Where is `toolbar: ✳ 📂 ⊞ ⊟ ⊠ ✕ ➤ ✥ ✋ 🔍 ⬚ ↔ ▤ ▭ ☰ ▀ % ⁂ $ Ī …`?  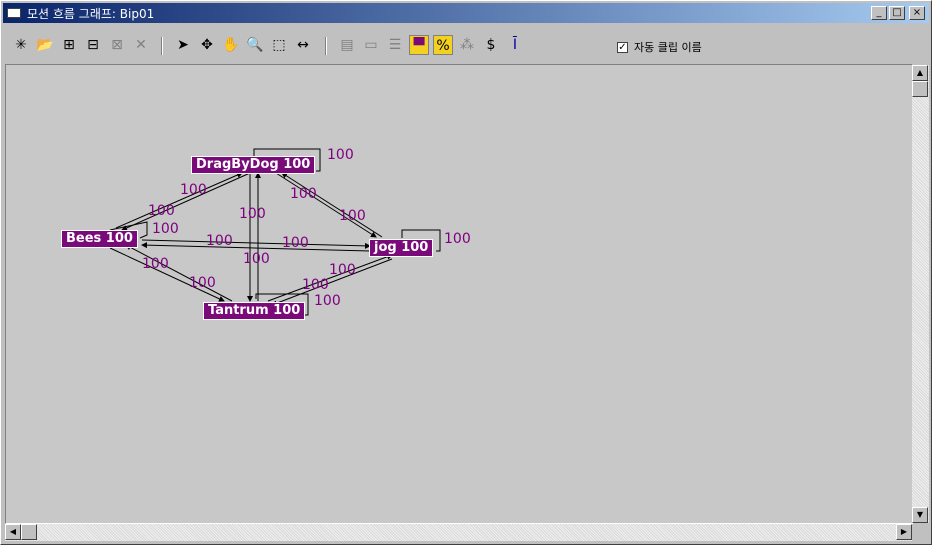 toolbar: ✳ 📂 ⊞ ⊟ ⊠ ✕ ➤ ✥ ✋ 🔍 ⬚ ↔ ▤ ▭ ☰ ▀ % ⁂ $ Ī … is located at coordinates (466, 44).